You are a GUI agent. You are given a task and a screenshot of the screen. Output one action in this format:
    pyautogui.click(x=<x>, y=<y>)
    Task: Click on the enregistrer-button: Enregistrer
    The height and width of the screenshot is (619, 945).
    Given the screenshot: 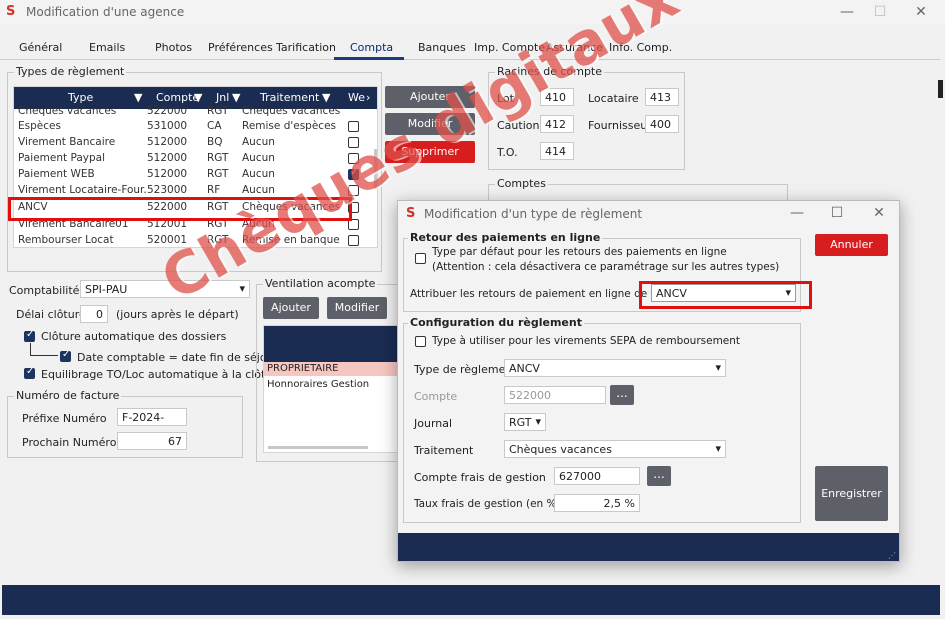 What is the action you would take?
    pyautogui.click(x=851, y=493)
    